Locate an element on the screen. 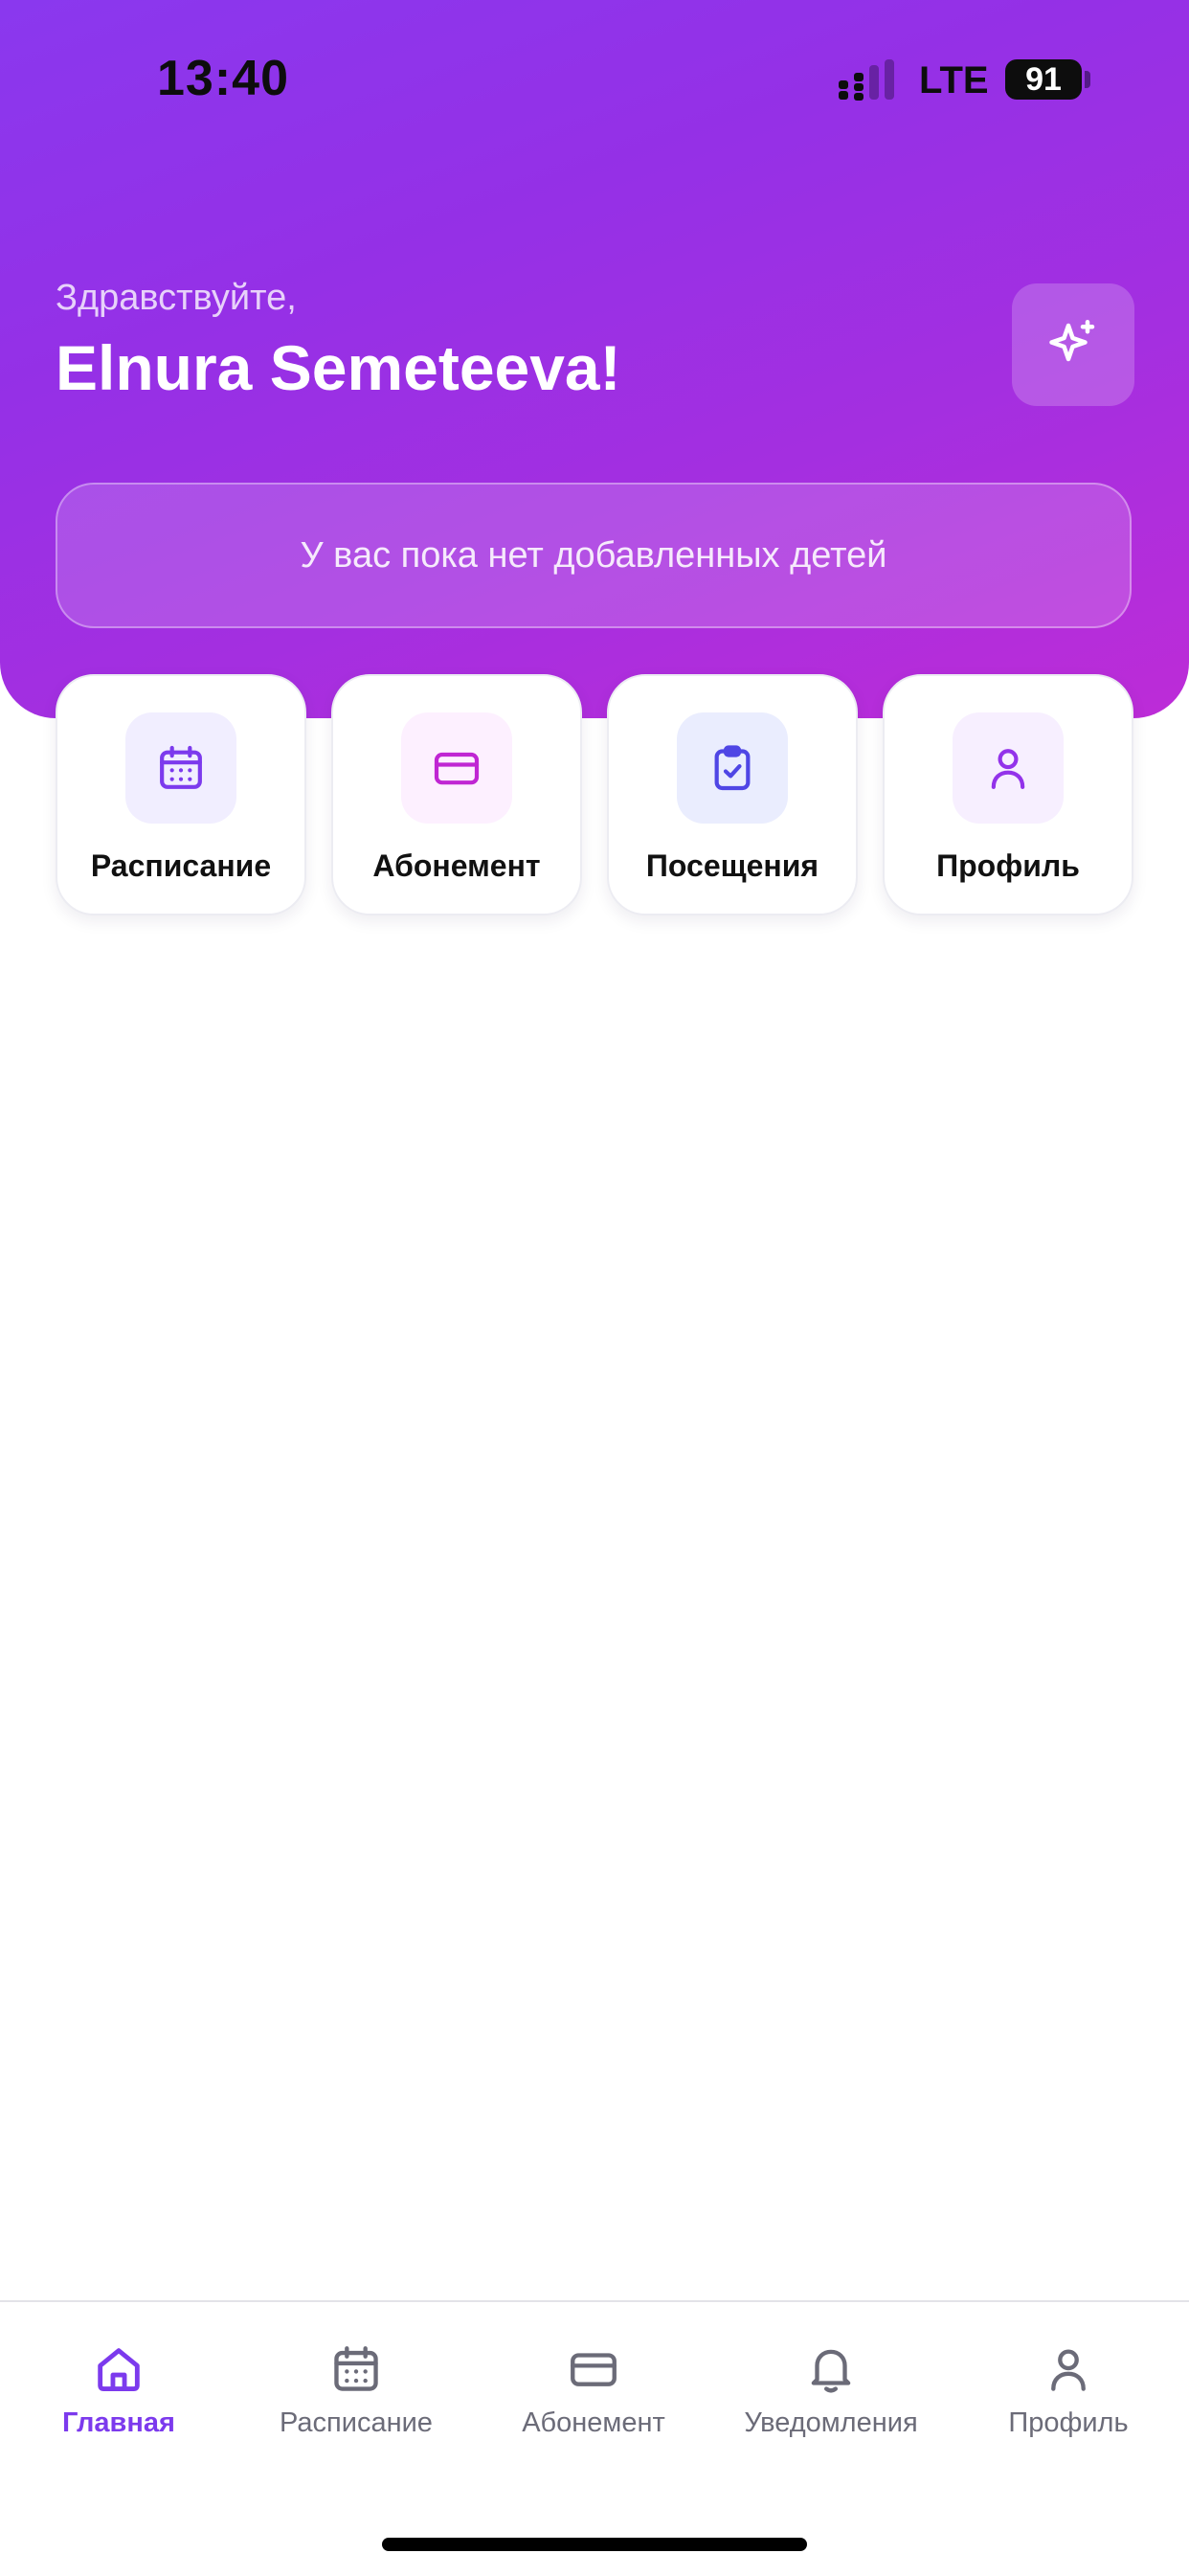 The image size is (1189, 2576). quick-actions: Расписание Абонемент Посещения Профиль is located at coordinates (594, 795).